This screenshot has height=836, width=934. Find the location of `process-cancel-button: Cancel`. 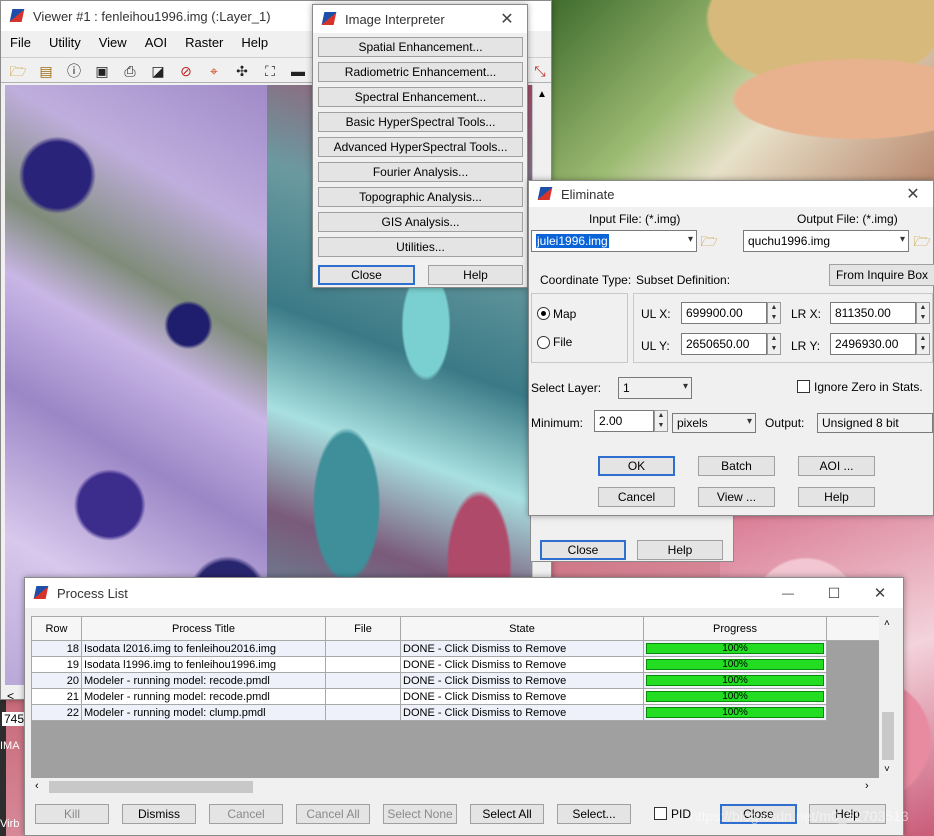

process-cancel-button: Cancel is located at coordinates (246, 814).